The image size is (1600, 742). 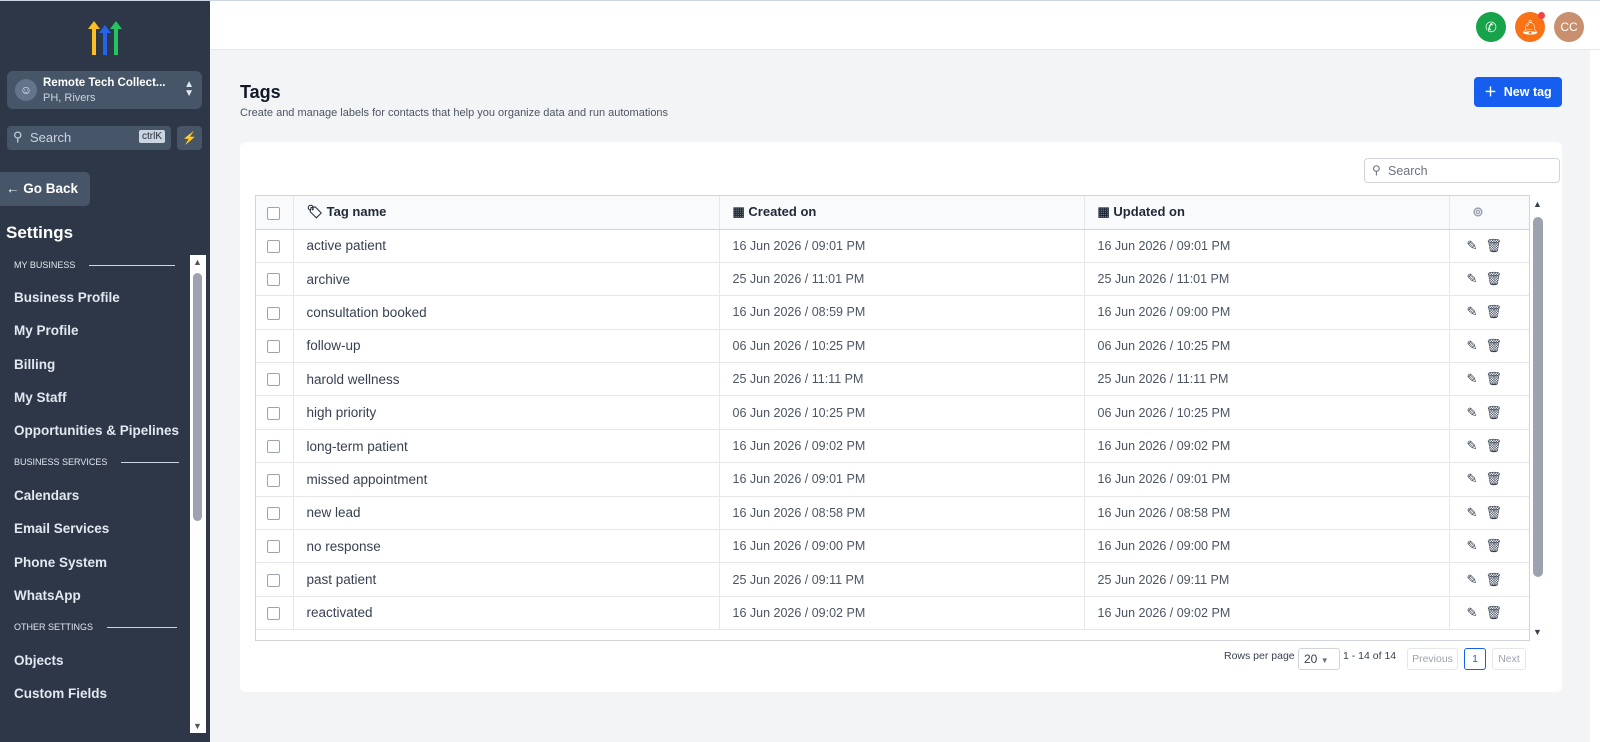 What do you see at coordinates (189, 138) in the screenshot?
I see `quick-actions-button: ⚡` at bounding box center [189, 138].